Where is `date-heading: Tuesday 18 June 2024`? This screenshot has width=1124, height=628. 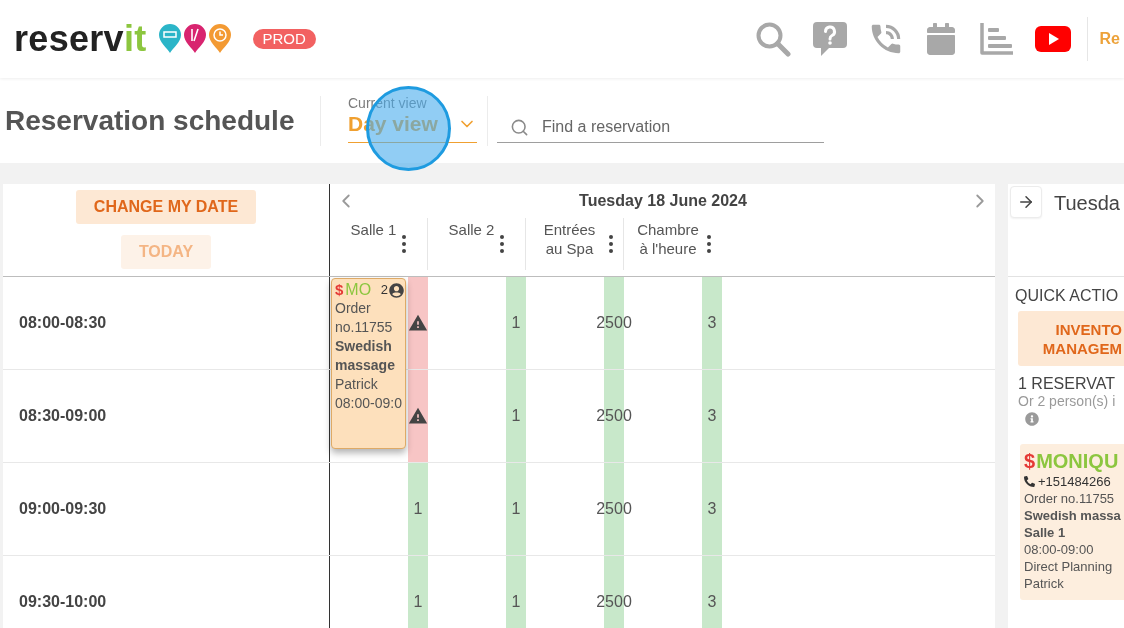 date-heading: Tuesday 18 June 2024 is located at coordinates (663, 201).